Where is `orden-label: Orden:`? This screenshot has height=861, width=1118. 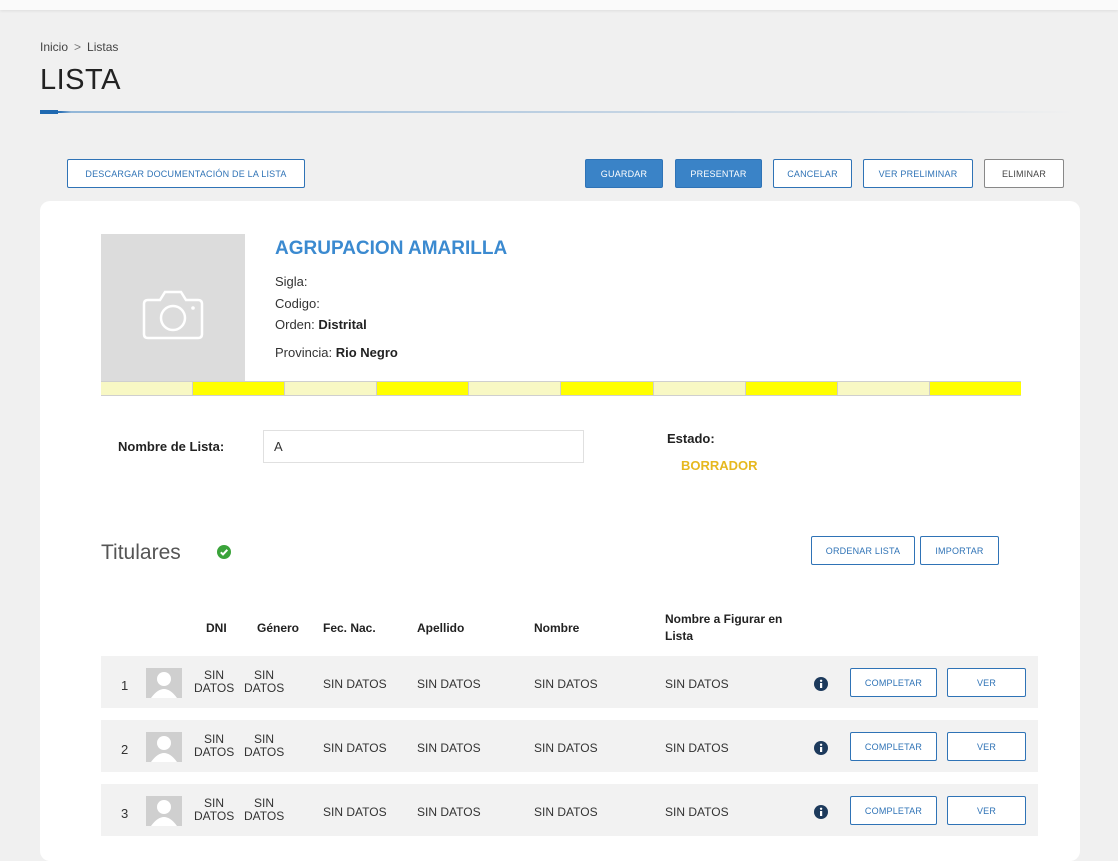
orden-label: Orden: is located at coordinates (295, 324).